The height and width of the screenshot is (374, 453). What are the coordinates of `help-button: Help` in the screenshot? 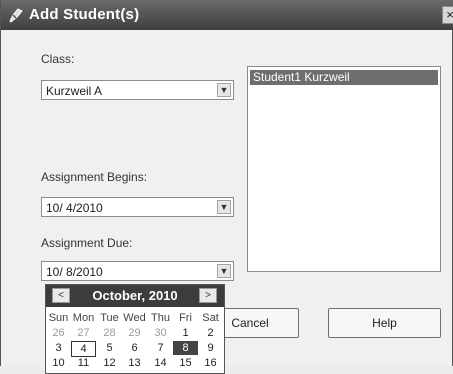 It's located at (384, 323).